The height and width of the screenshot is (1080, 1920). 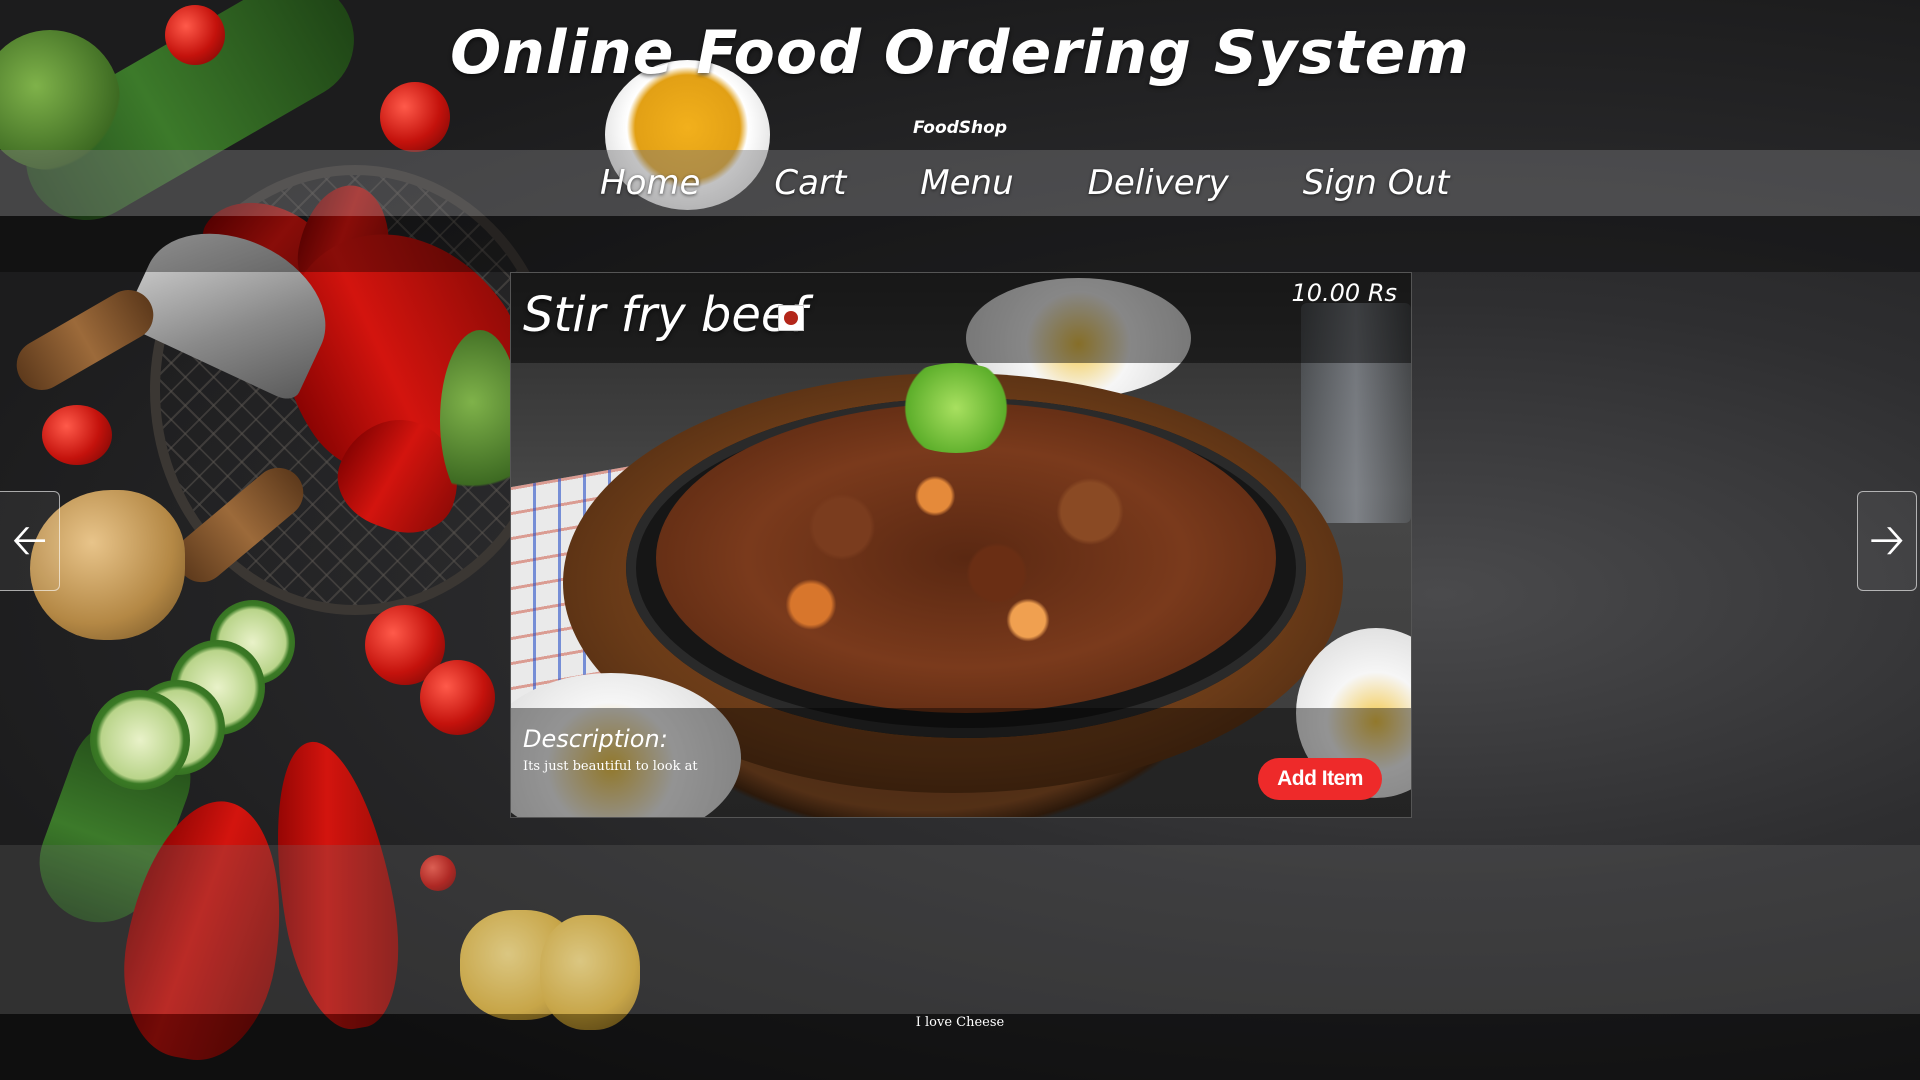 What do you see at coordinates (650, 183) in the screenshot?
I see `nav-home: Home` at bounding box center [650, 183].